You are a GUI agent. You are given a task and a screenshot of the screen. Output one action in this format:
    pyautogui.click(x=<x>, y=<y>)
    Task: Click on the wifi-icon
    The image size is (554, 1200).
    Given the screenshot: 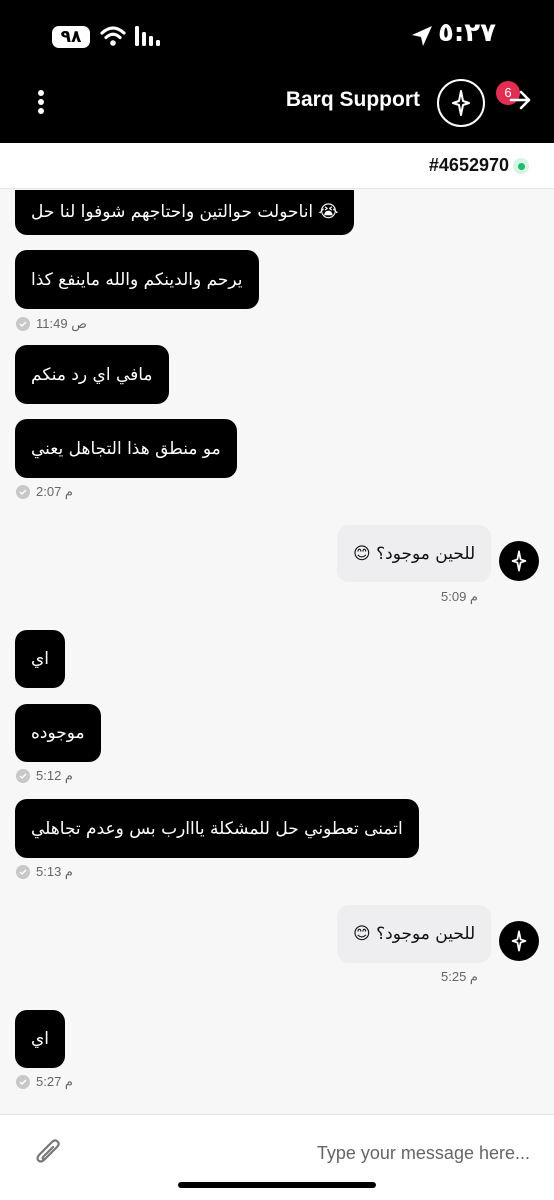 What is the action you would take?
    pyautogui.click(x=113, y=36)
    